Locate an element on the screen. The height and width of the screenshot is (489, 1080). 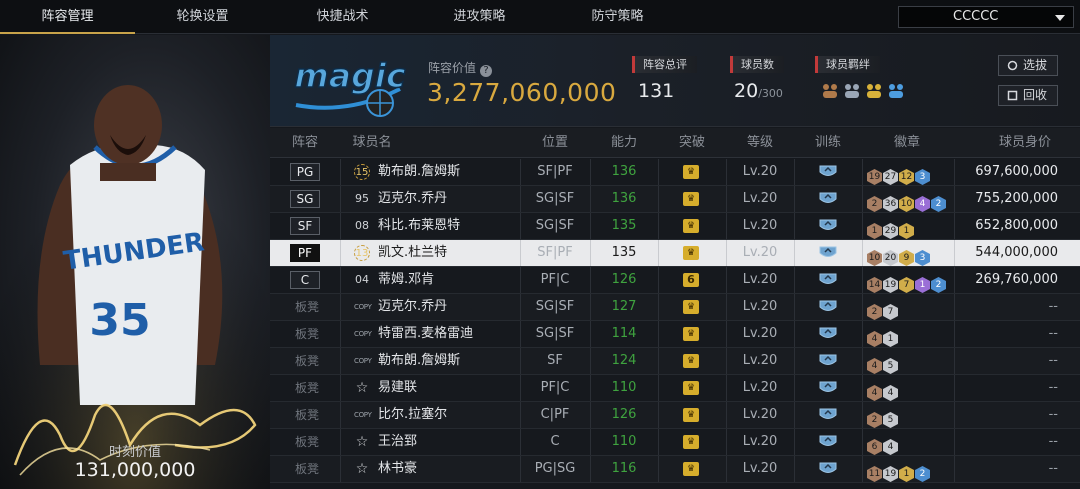
recycle-button: 回收 is located at coordinates (1028, 95).